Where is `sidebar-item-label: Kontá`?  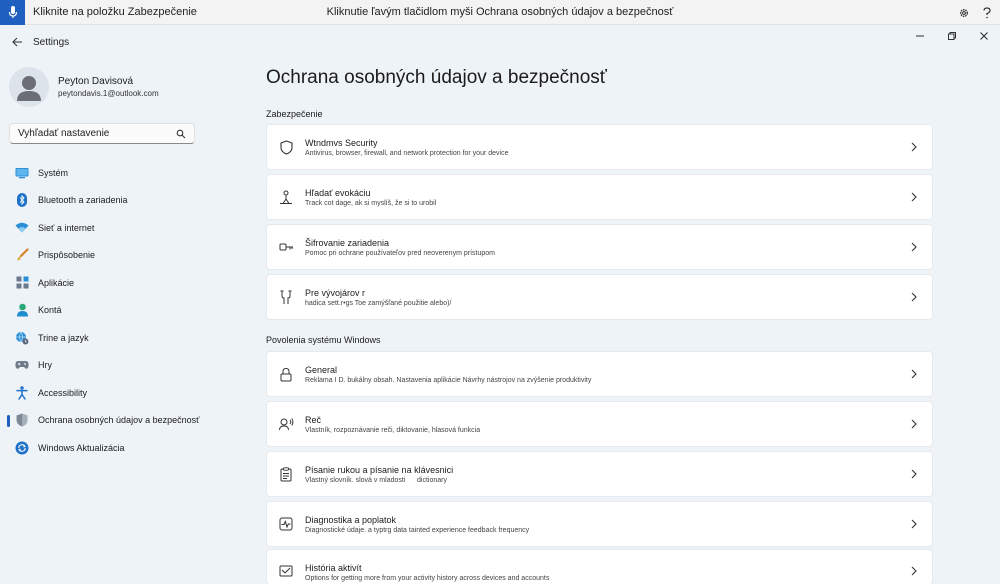 sidebar-item-label: Kontá is located at coordinates (50, 310).